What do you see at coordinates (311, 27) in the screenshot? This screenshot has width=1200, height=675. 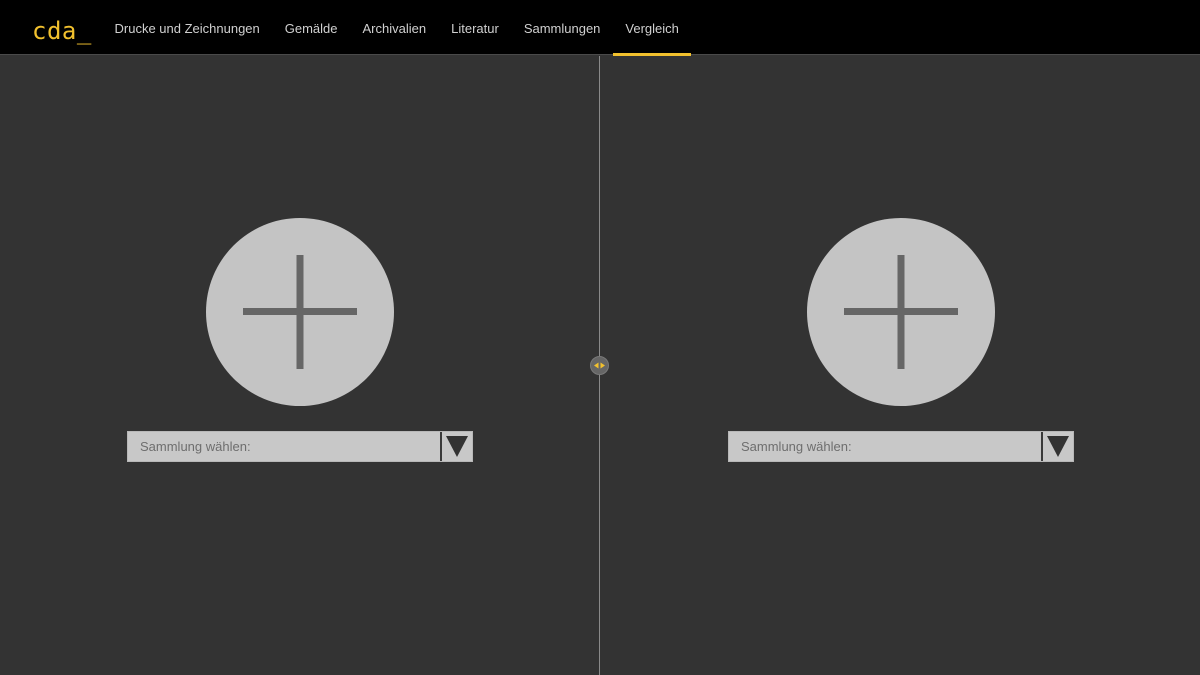 I see `nav-item-gemaelde: Gemälde` at bounding box center [311, 27].